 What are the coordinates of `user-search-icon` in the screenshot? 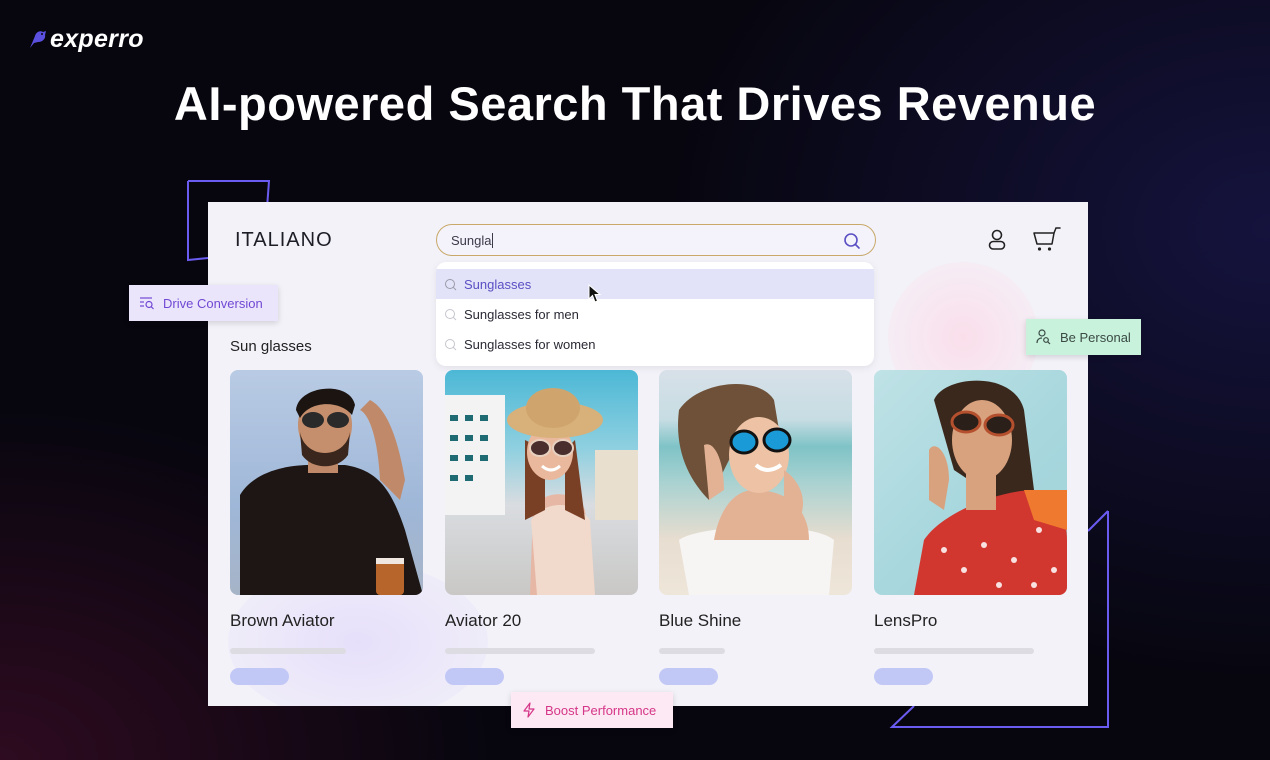 It's located at (1043, 337).